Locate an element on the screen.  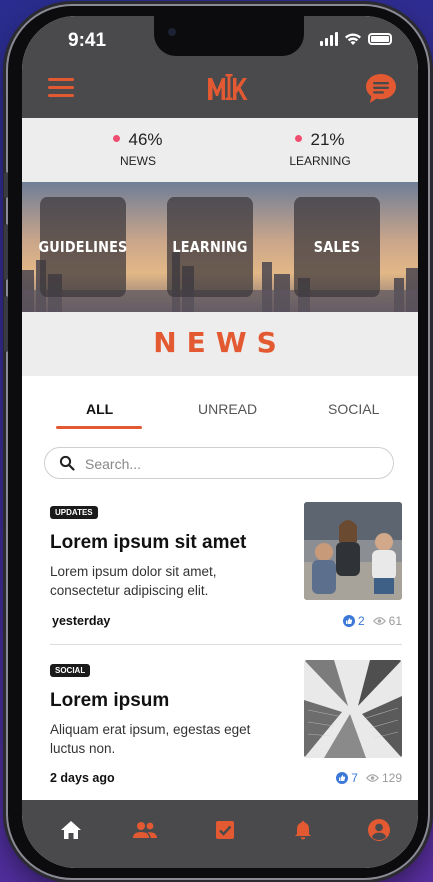
card-divider is located at coordinates (226, 644).